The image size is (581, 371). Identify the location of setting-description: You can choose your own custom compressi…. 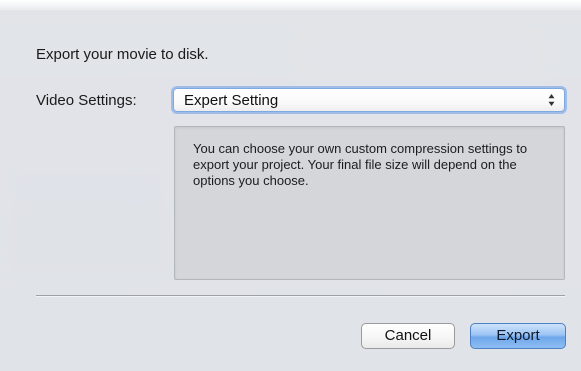
(360, 164).